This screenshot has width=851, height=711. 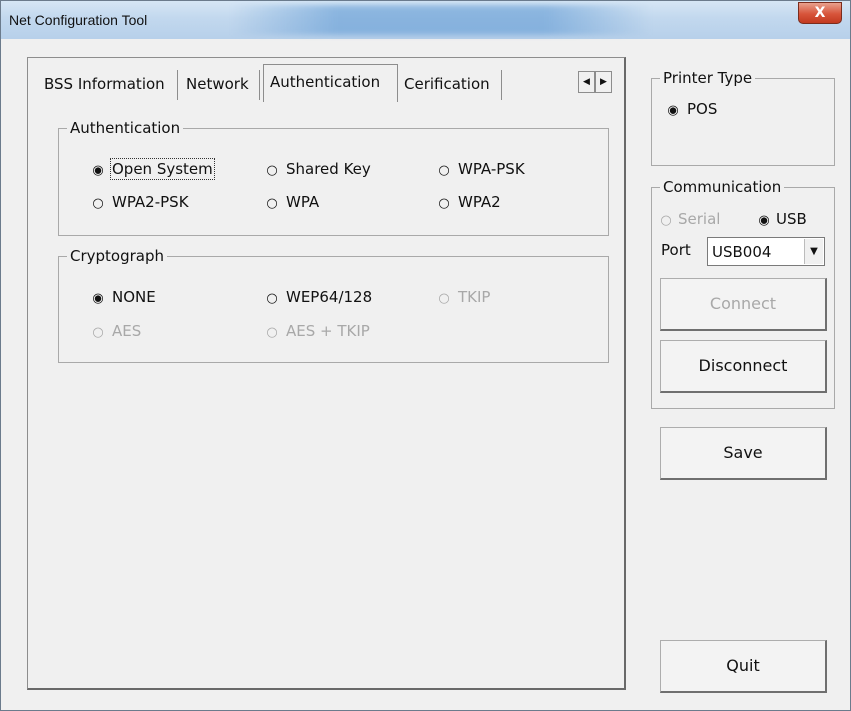 What do you see at coordinates (491, 169) in the screenshot?
I see `radio-label: WPA-PSK` at bounding box center [491, 169].